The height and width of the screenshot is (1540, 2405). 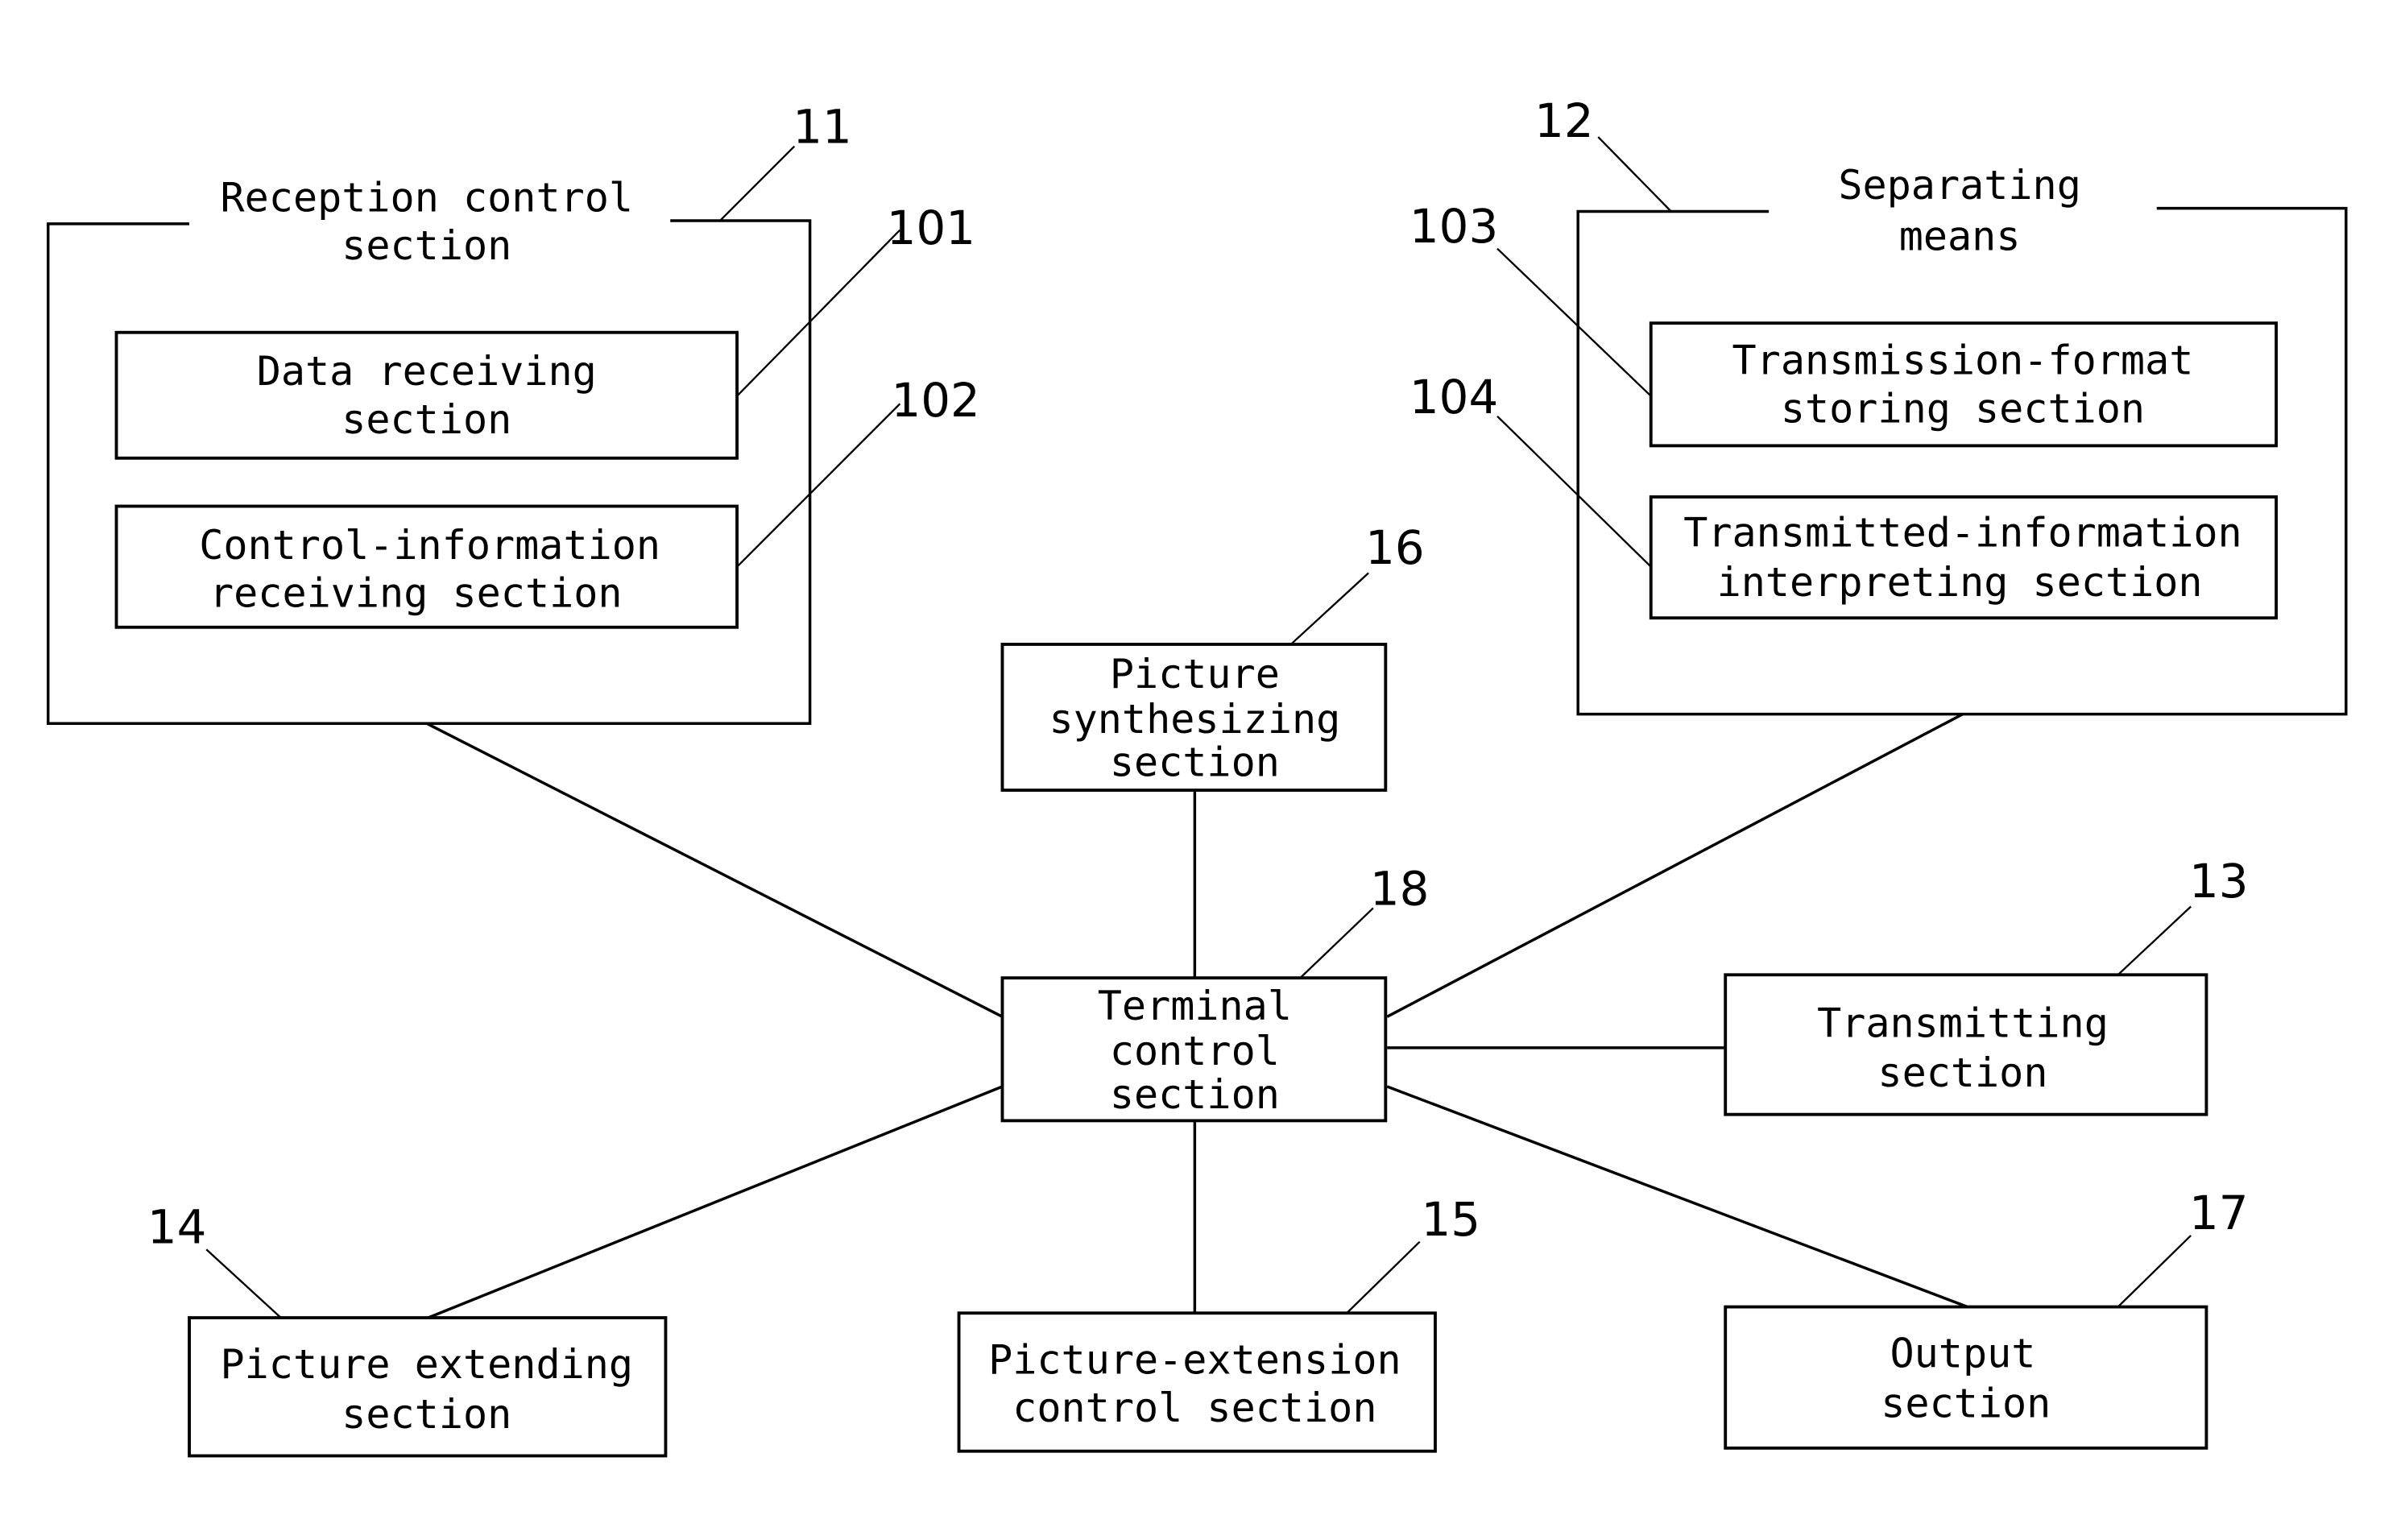 What do you see at coordinates (714, 870) in the screenshot?
I see `connector-reception-terminal` at bounding box center [714, 870].